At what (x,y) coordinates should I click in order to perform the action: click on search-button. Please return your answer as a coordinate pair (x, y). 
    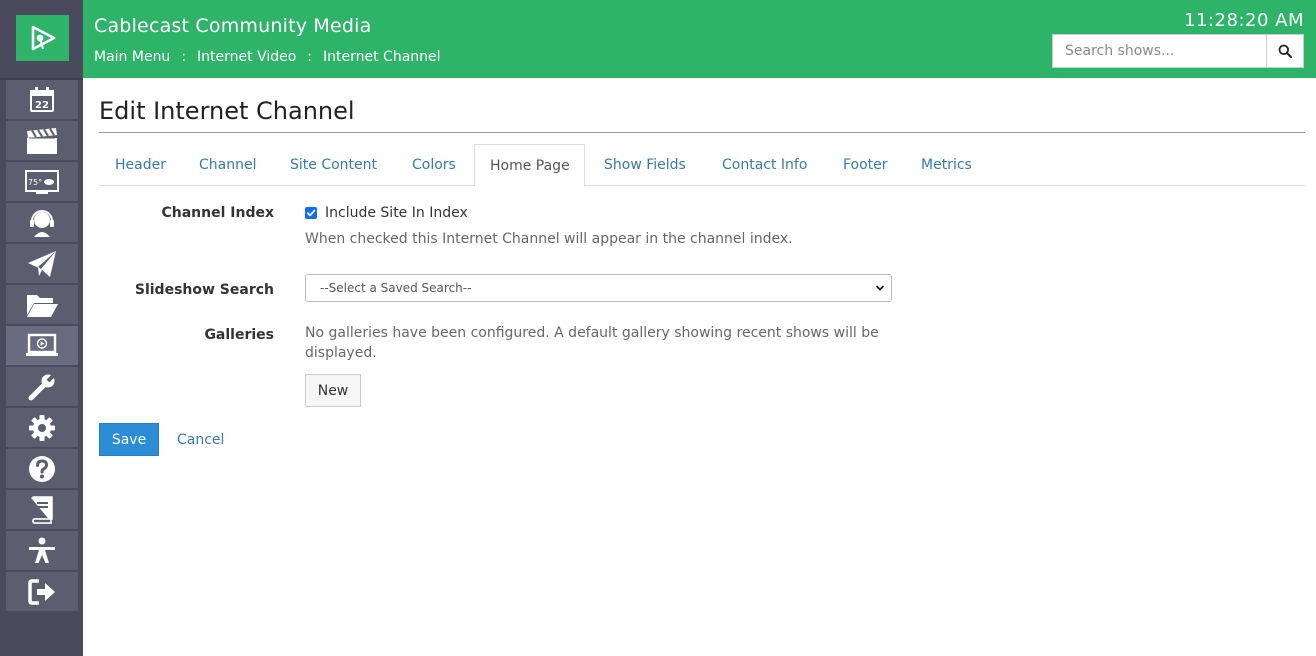
    Looking at the image, I should click on (1285, 51).